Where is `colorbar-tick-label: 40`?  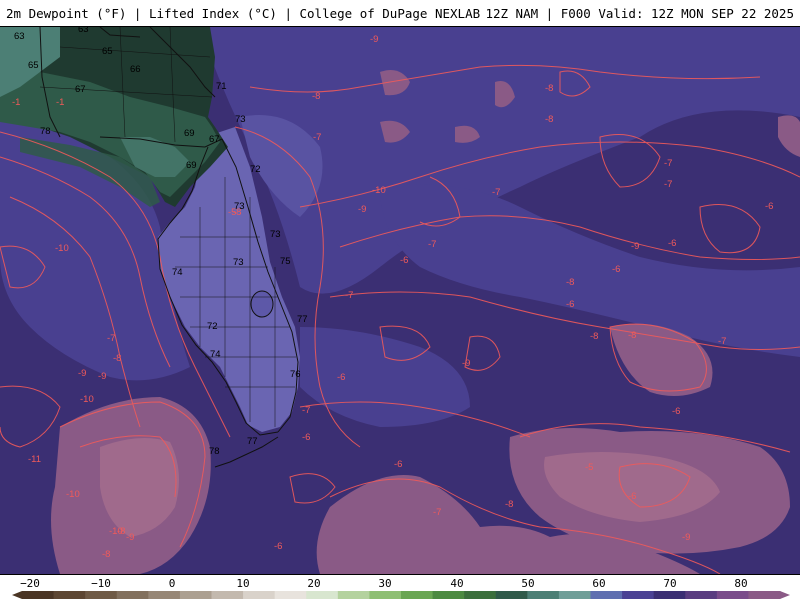 colorbar-tick-label: 40 is located at coordinates (457, 583).